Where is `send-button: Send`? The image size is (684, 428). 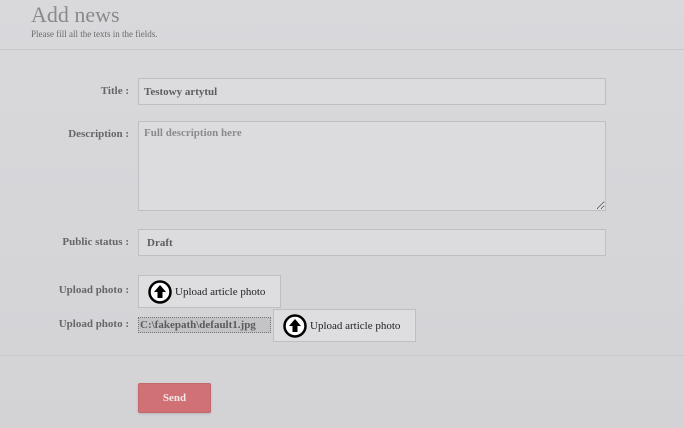
send-button: Send is located at coordinates (174, 398).